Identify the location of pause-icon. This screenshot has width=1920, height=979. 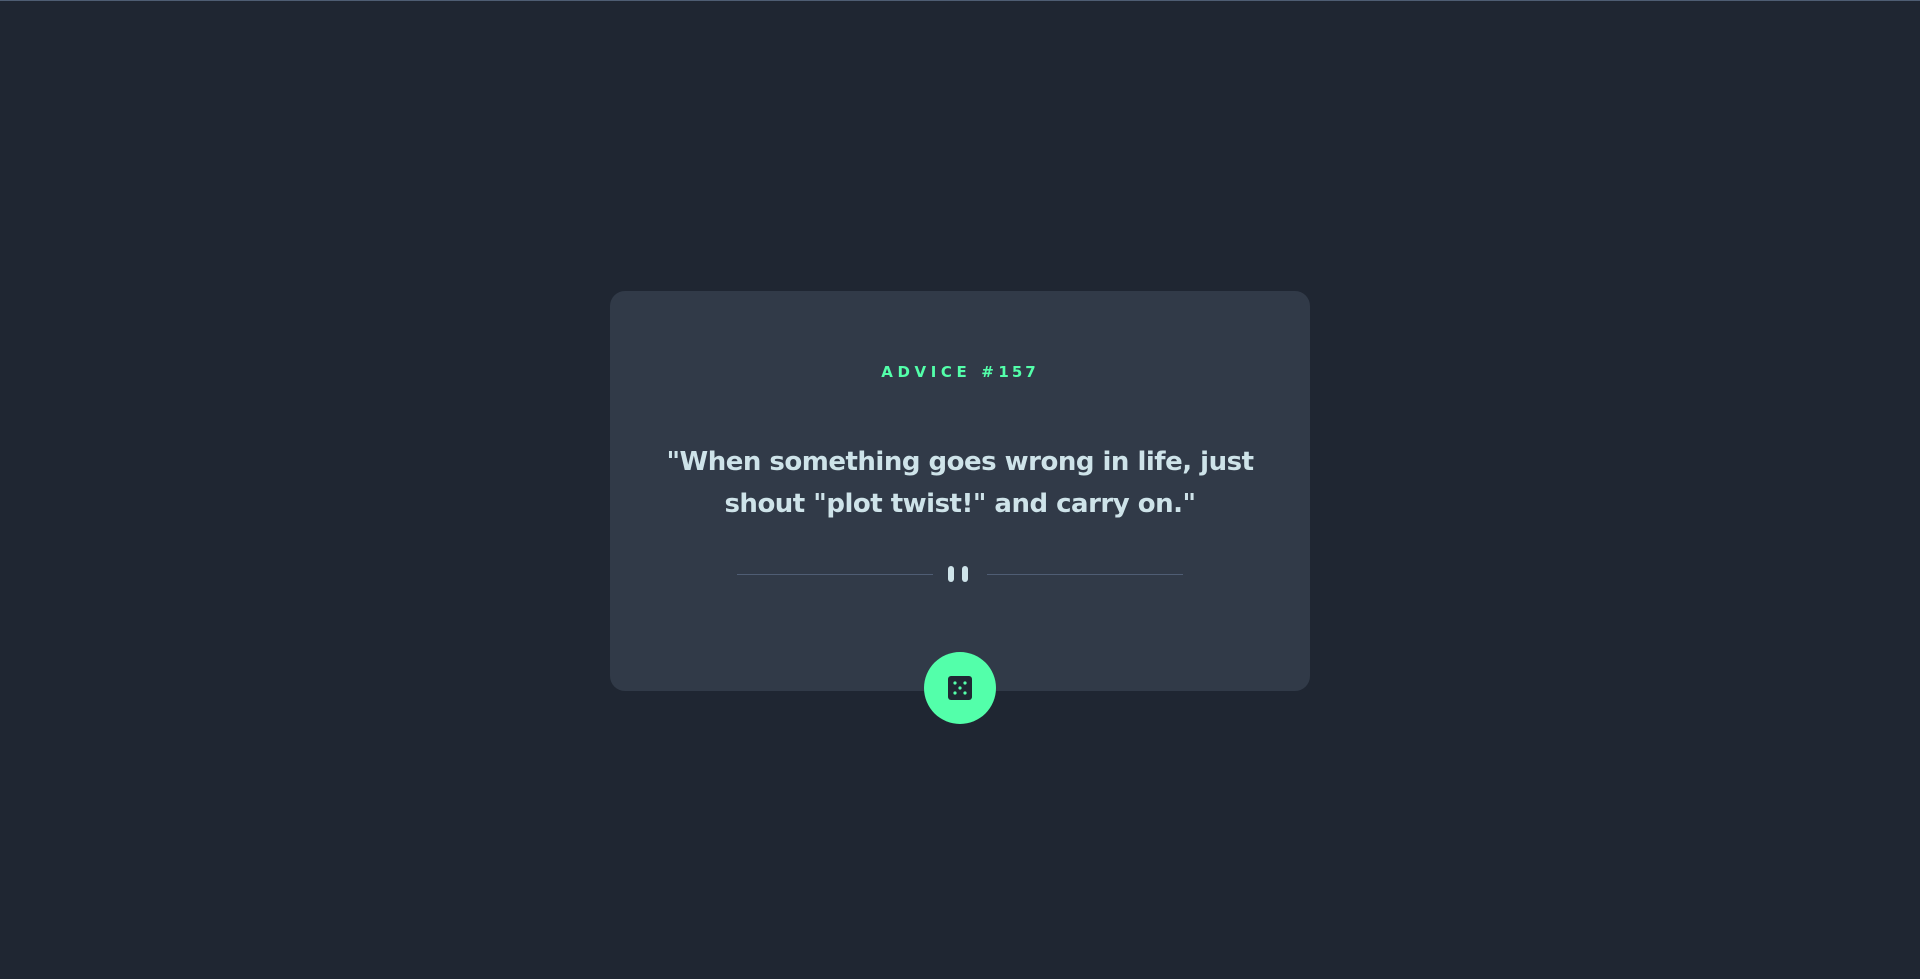
(960, 574).